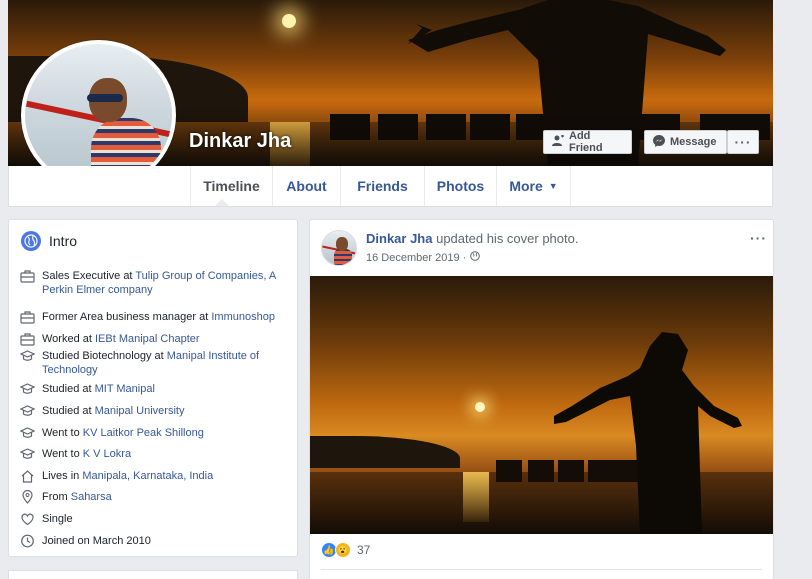 Image resolution: width=812 pixels, height=579 pixels. I want to click on intro-item-text: Went to KV Laitkor Peak Shillong, so click(123, 433).